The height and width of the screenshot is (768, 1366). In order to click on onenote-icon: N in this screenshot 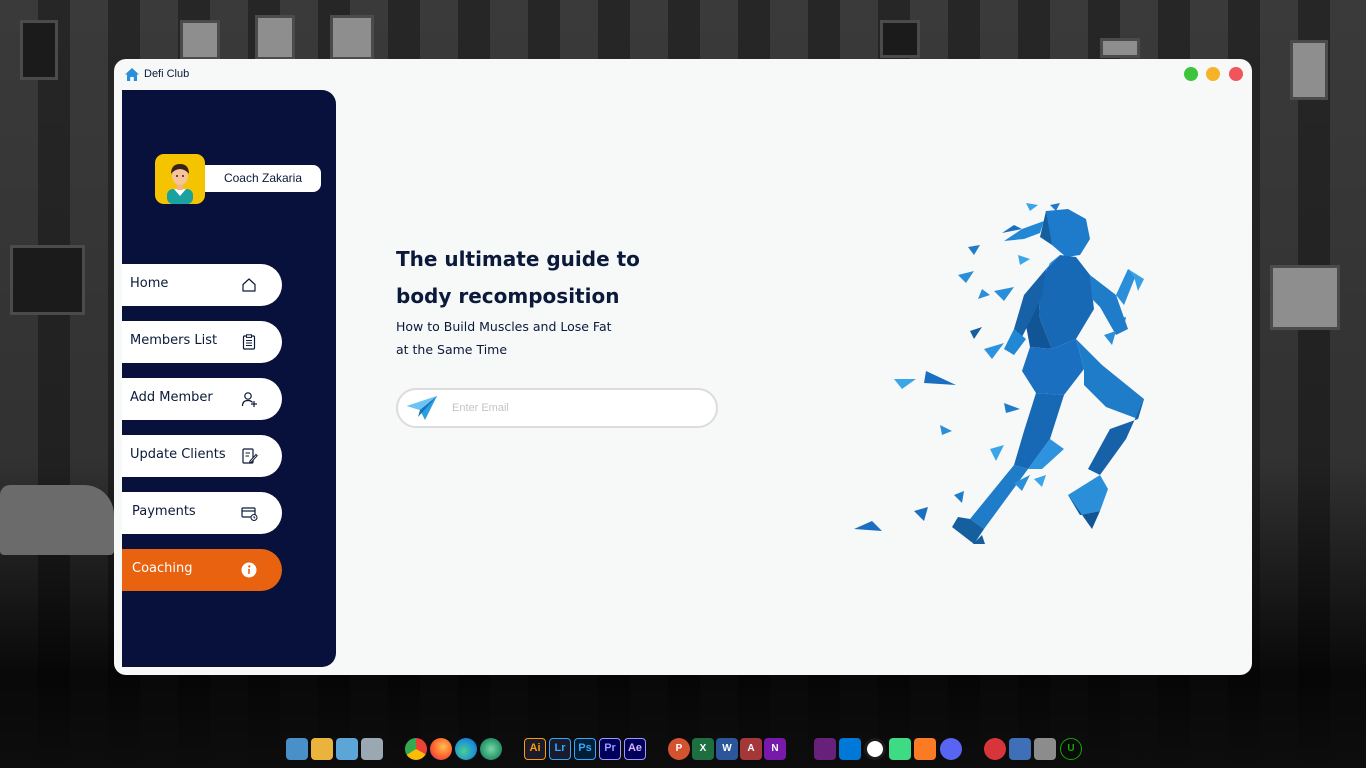, I will do `click(775, 749)`.